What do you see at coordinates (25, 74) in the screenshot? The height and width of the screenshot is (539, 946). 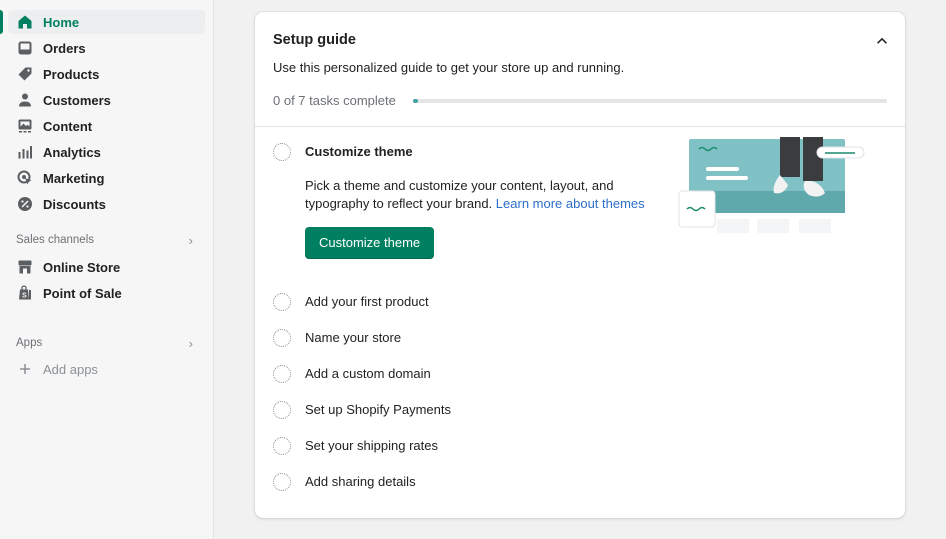 I see `tag-icon` at bounding box center [25, 74].